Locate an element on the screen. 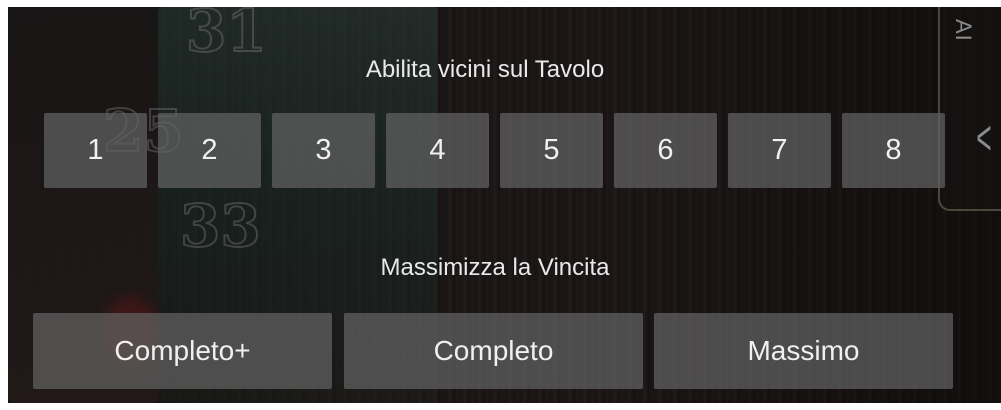  neighbors-button-6: 6 is located at coordinates (665, 150).